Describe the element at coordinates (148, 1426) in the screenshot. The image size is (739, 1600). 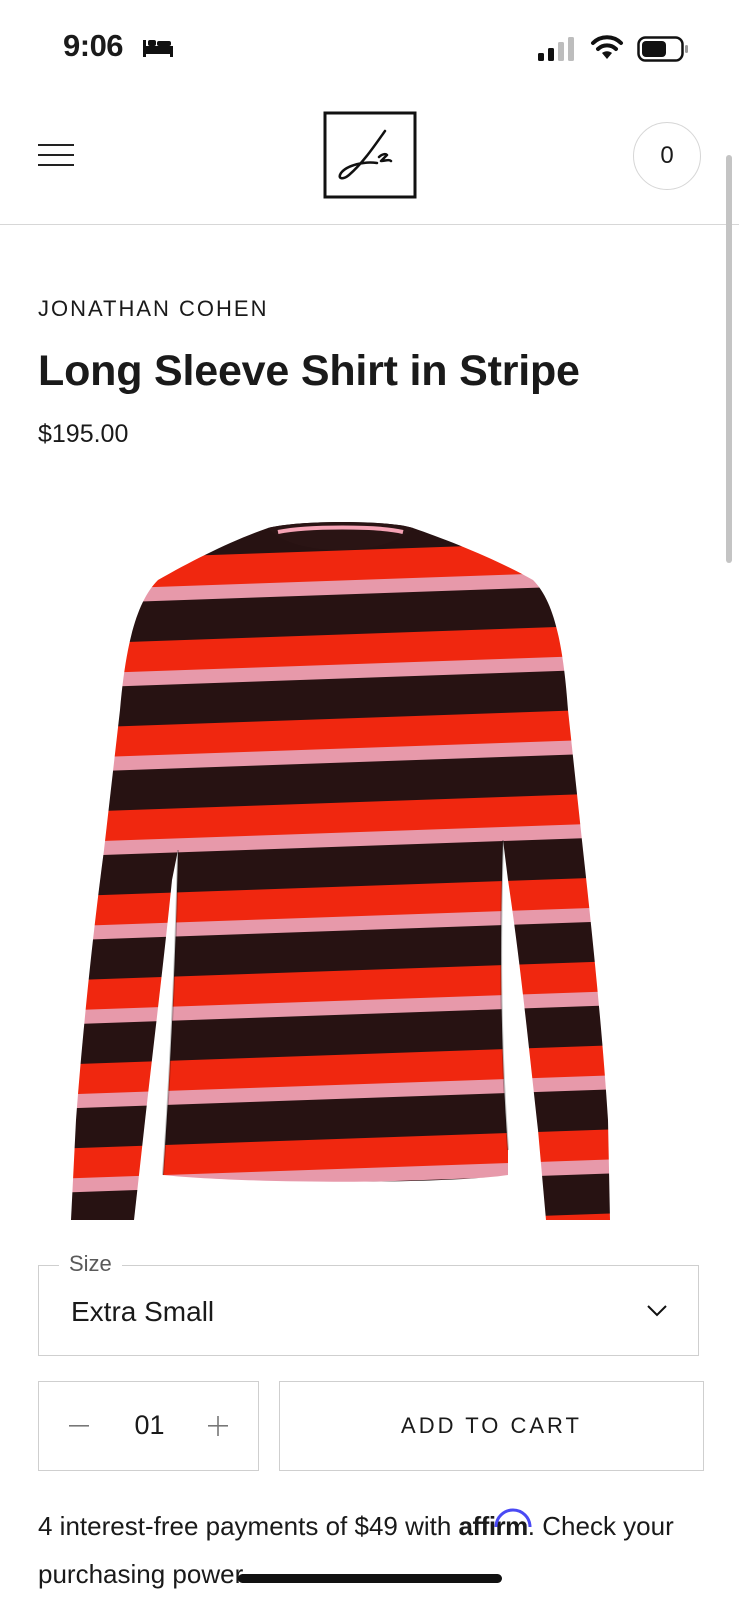
I see `quantity-stepper: 01` at that location.